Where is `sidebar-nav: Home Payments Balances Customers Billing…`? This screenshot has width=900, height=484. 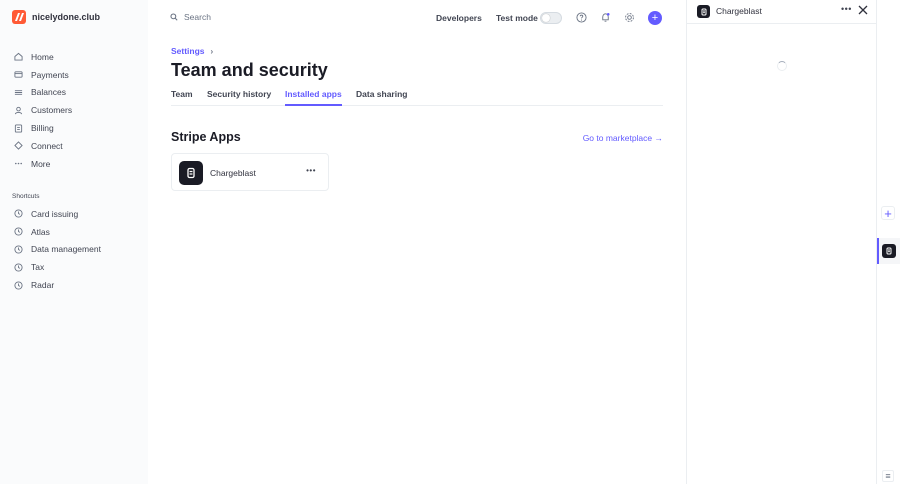
sidebar-nav: Home Payments Balances Customers Billing… is located at coordinates (75, 110).